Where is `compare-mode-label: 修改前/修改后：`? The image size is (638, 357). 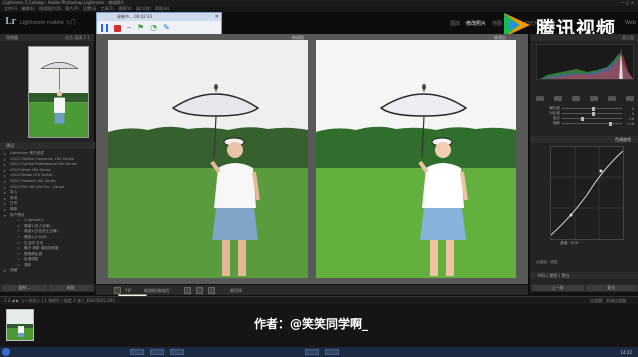
compare-mode-label: 修改前/修改后： is located at coordinates (159, 290).